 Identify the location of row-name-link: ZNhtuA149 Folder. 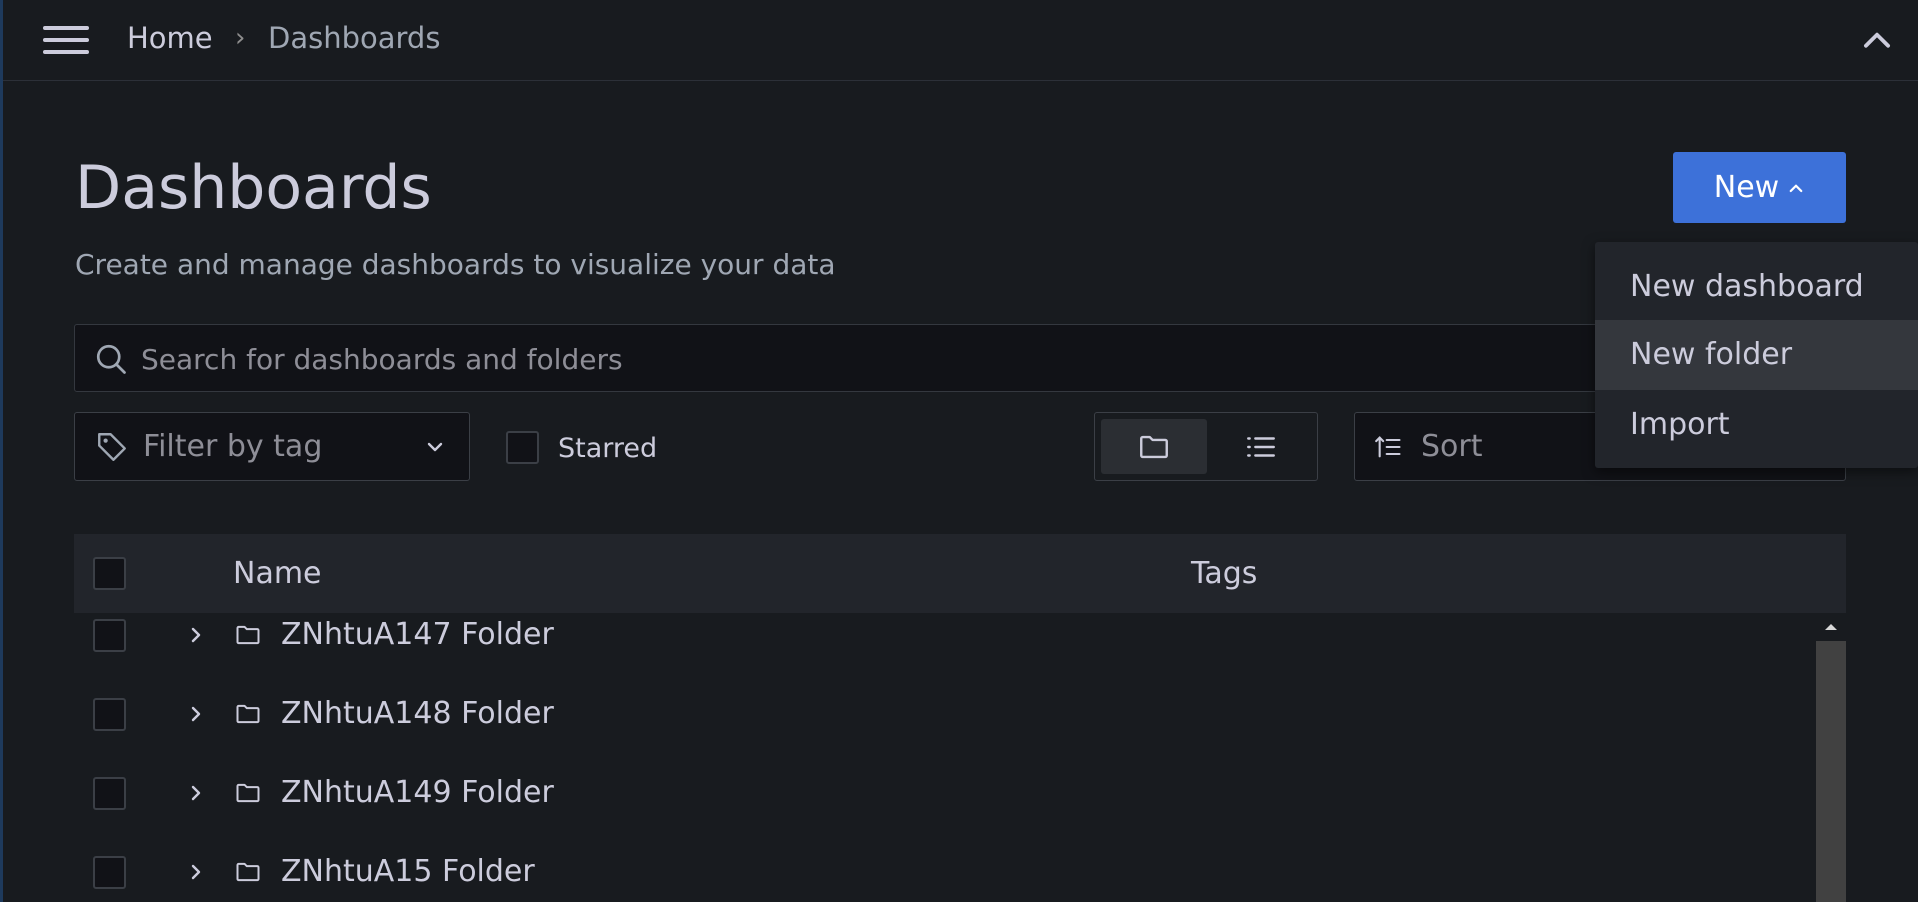
(417, 793).